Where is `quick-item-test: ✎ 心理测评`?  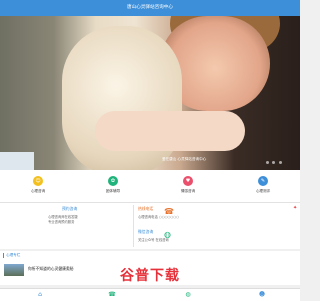 quick-item-test: ✎ 心理测评 is located at coordinates (263, 185).